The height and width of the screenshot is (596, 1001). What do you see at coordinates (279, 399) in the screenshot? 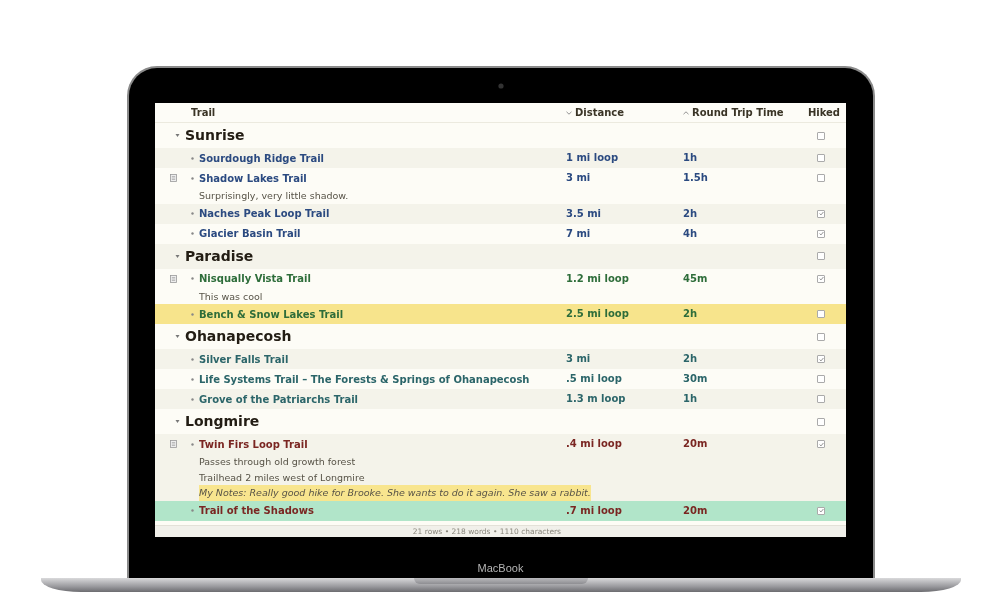
I see `trail-name: Grove of the Patriarchs Trail` at bounding box center [279, 399].